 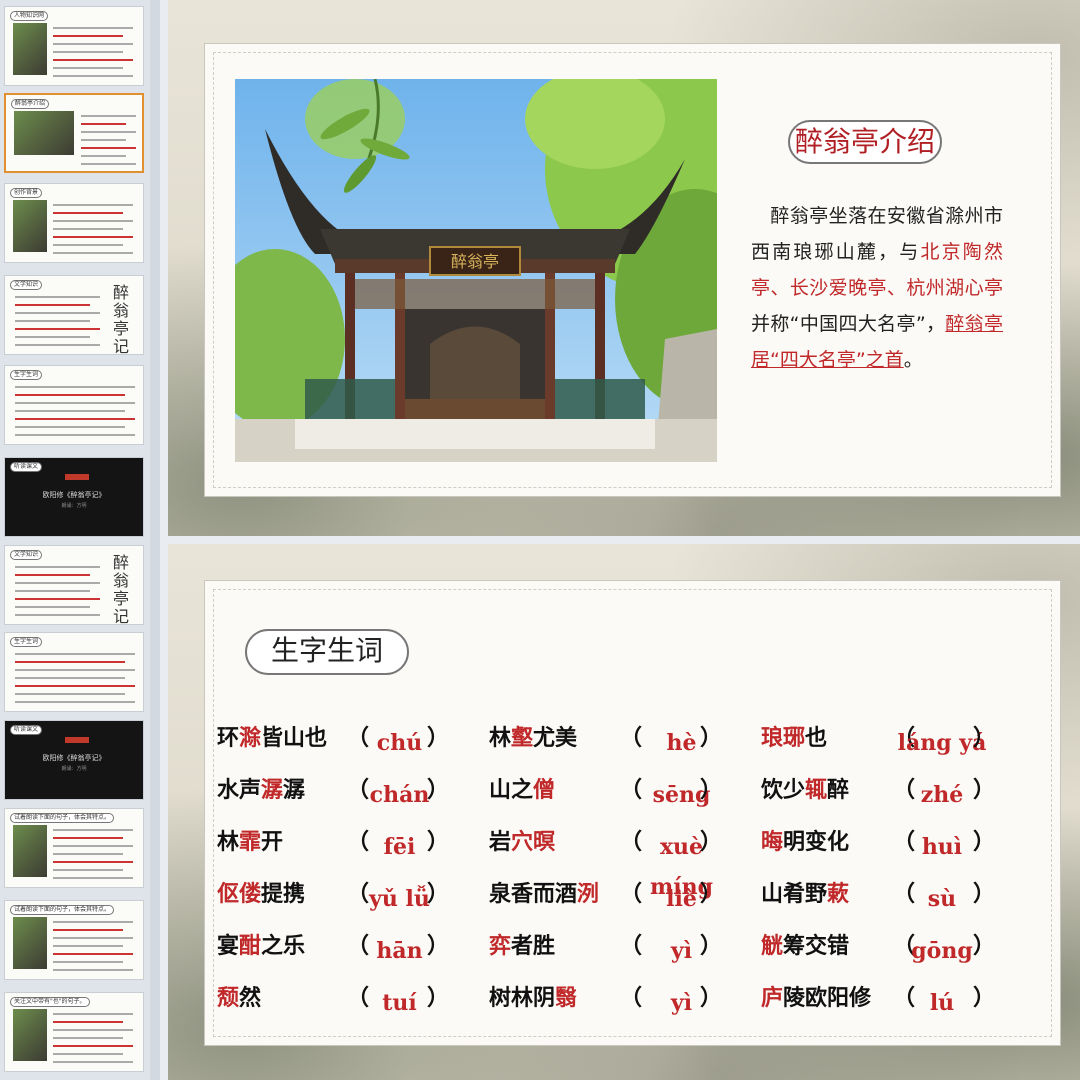 What do you see at coordinates (50, 1002) in the screenshot?
I see `thumbnail-tag: 关注文中带有"也"的句子。` at bounding box center [50, 1002].